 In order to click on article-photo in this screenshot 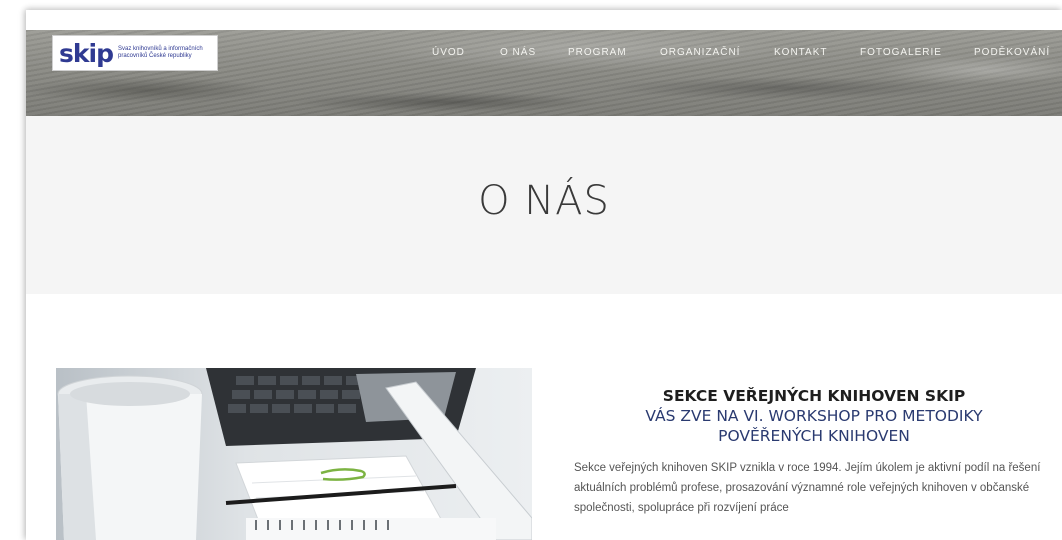, I will do `click(294, 454)`.